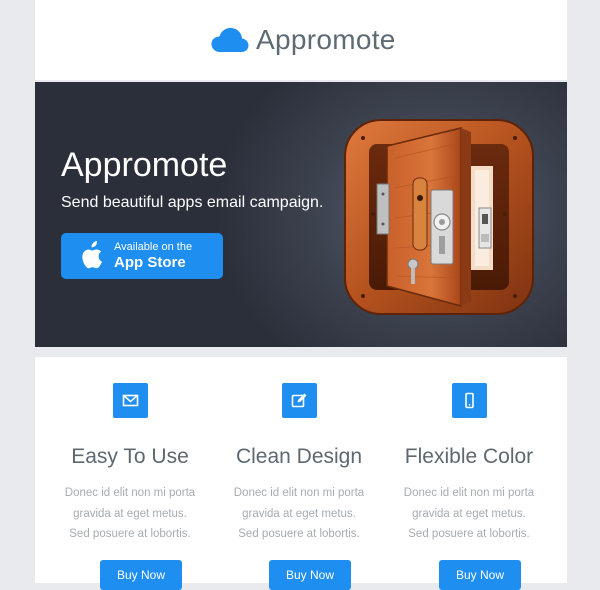  Describe the element at coordinates (299, 456) in the screenshot. I see `feature-title: Clean Design` at that location.